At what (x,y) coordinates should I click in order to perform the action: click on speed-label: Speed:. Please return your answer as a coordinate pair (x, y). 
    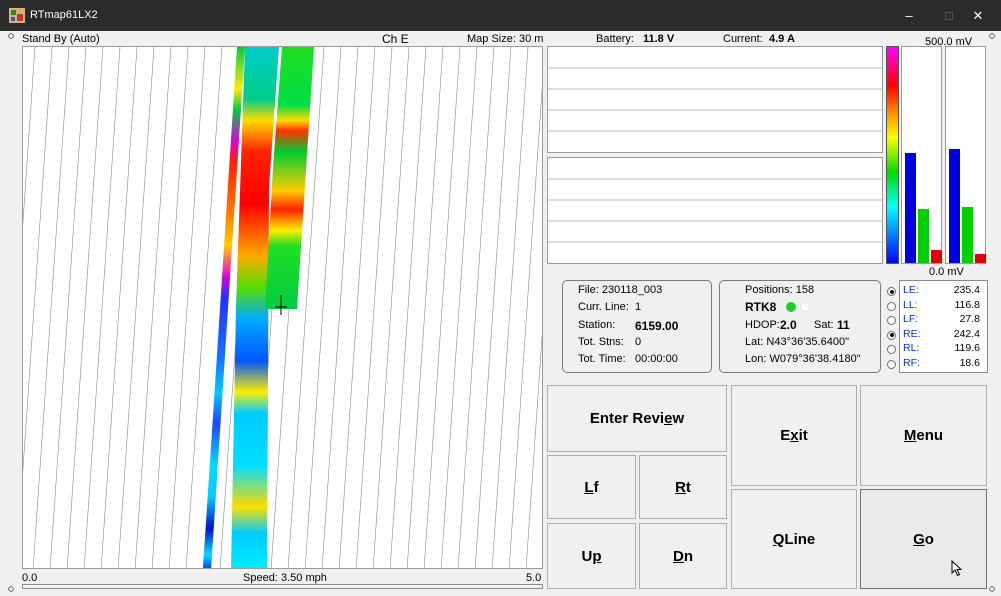
    Looking at the image, I should click on (260, 578).